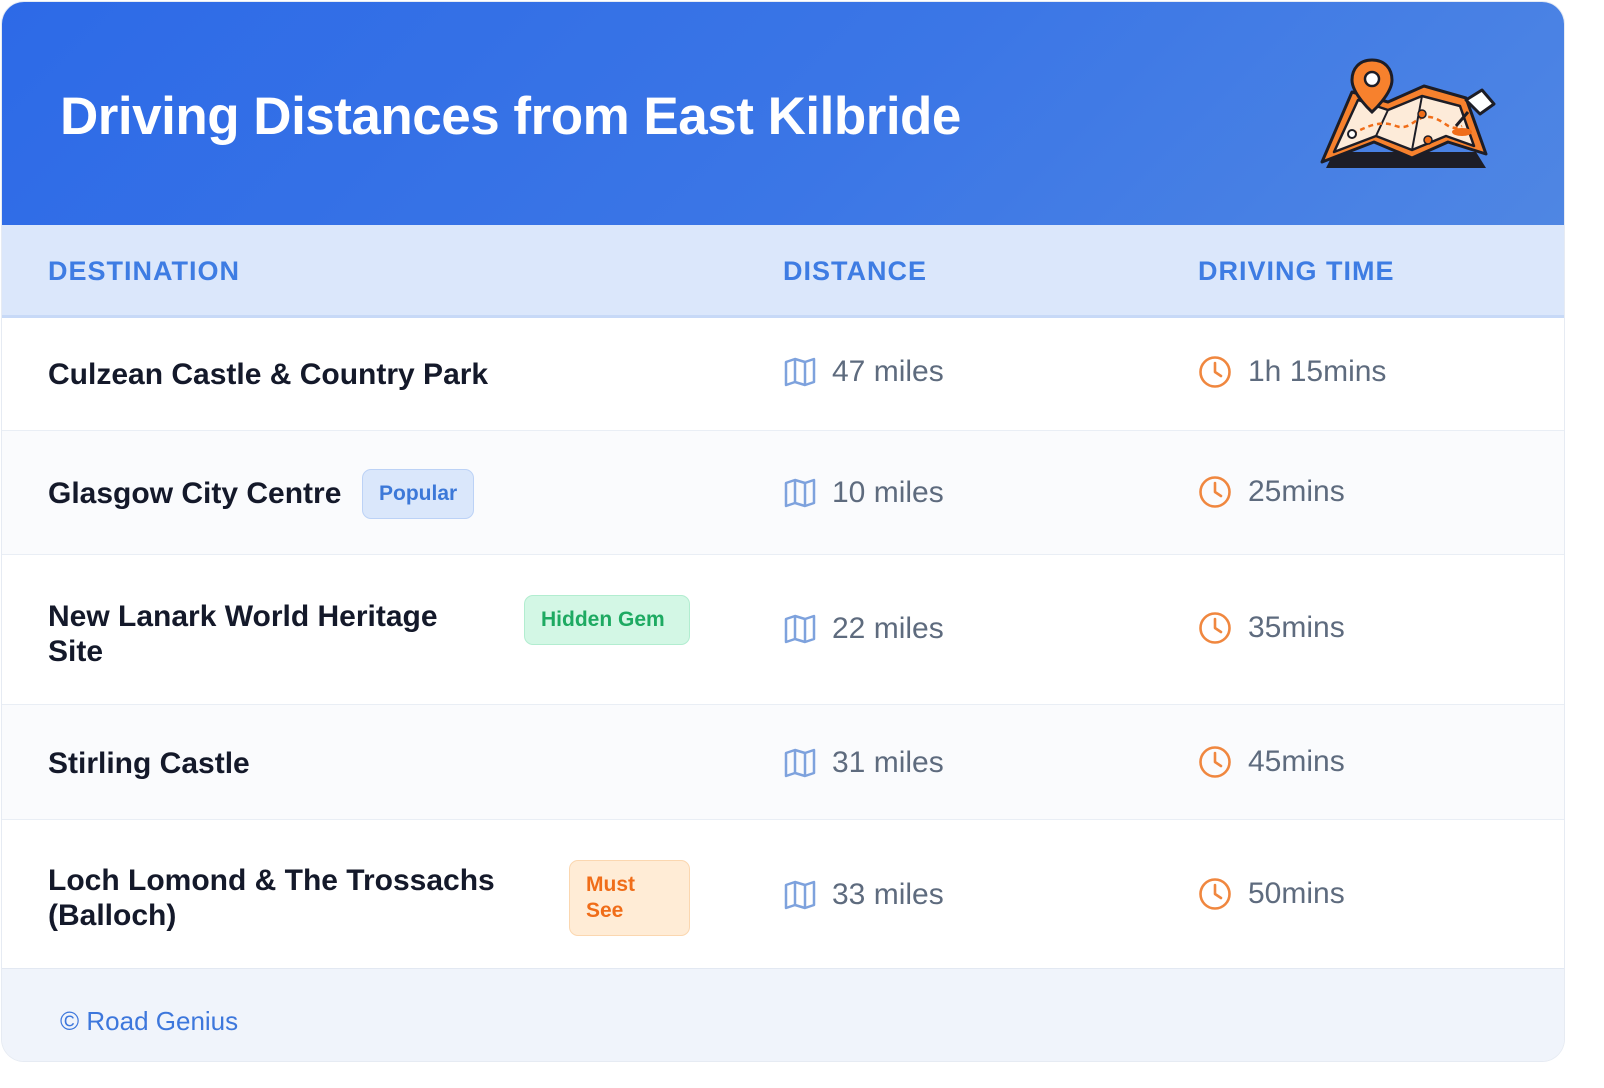 Image resolution: width=1604 pixels, height=1088 pixels. Describe the element at coordinates (888, 628) in the screenshot. I see `distance-value: 22 miles` at that location.